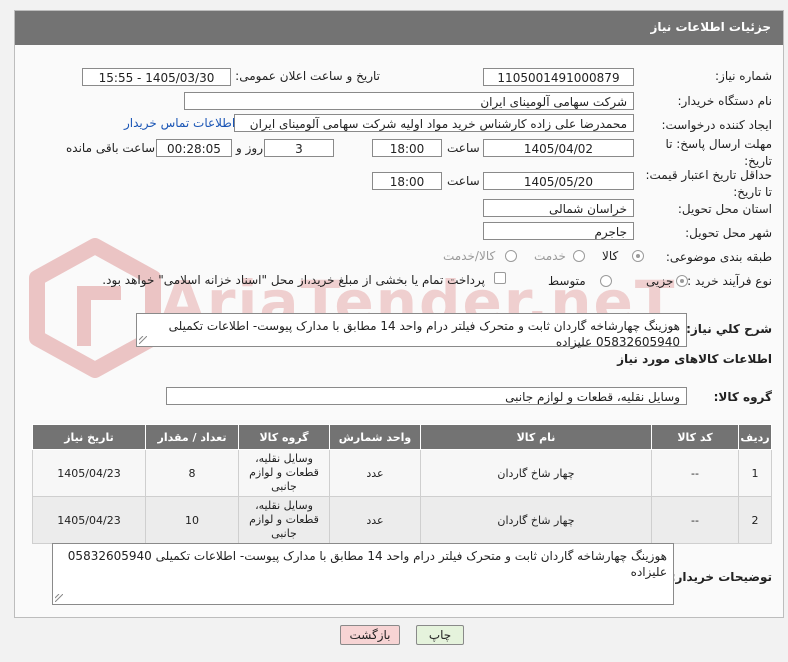  Describe the element at coordinates (550, 256) in the screenshot. I see `category-service-label: خدمت` at that location.